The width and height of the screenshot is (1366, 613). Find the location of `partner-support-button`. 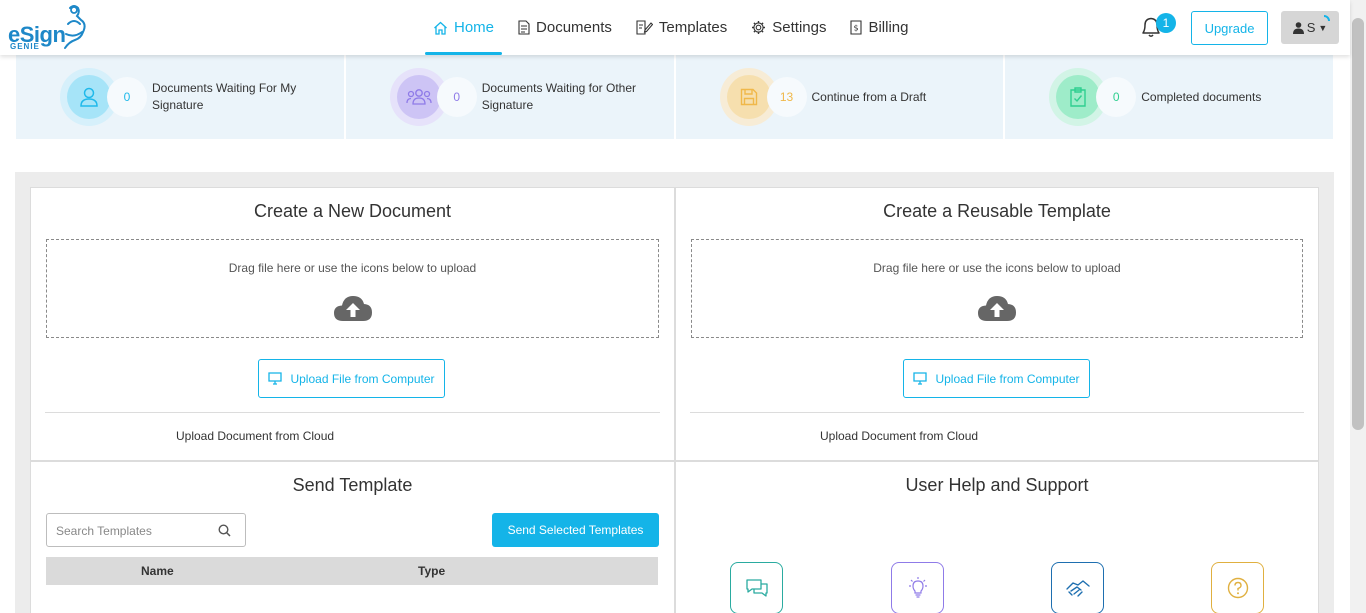

partner-support-button is located at coordinates (1077, 587).